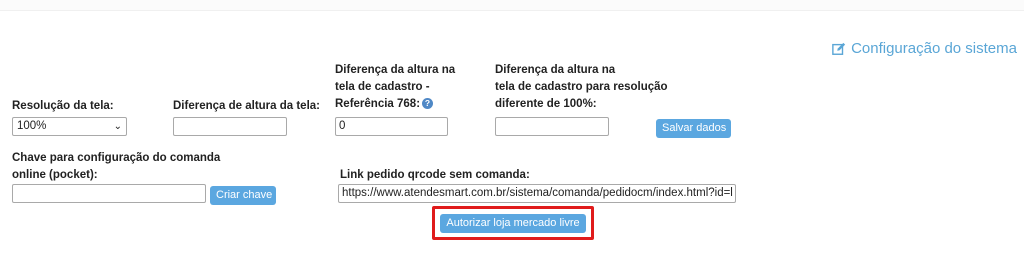 The image size is (1024, 259). Describe the element at coordinates (382, 87) in the screenshot. I see `register-diff-768-label-line2: tela de cadastro -` at that location.